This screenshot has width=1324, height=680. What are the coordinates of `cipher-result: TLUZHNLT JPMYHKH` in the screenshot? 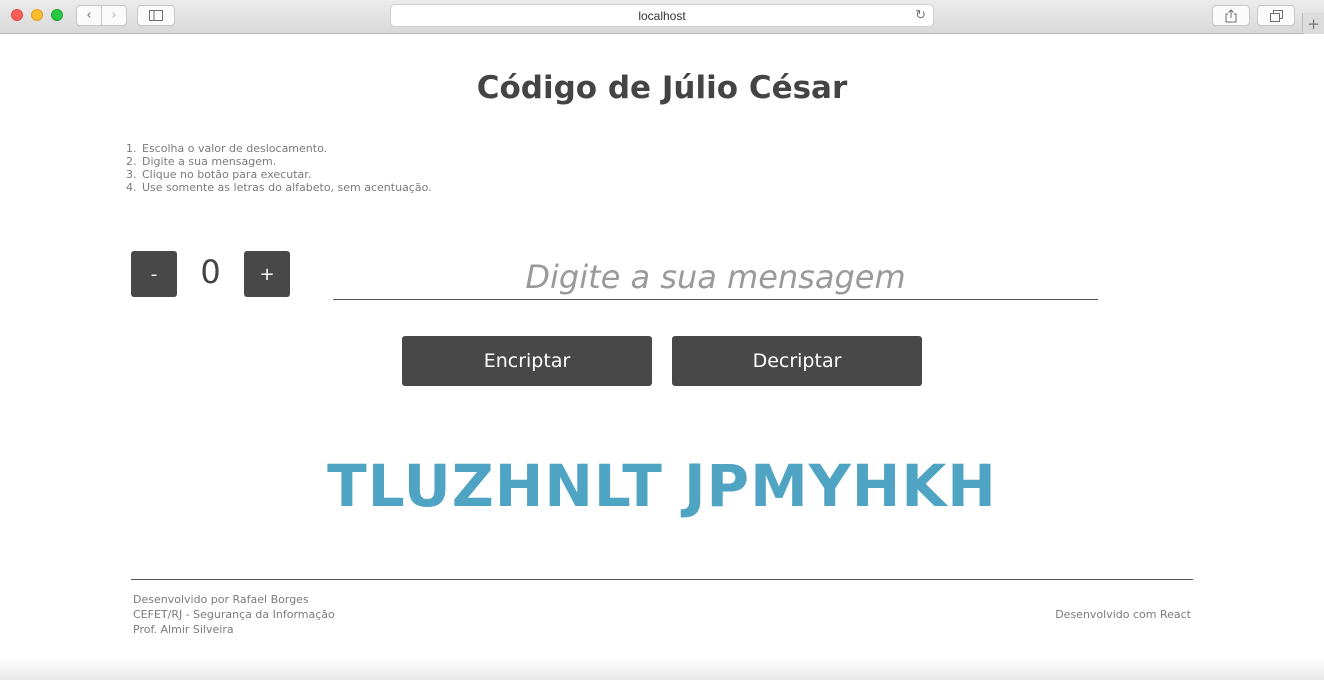 It's located at (662, 486).